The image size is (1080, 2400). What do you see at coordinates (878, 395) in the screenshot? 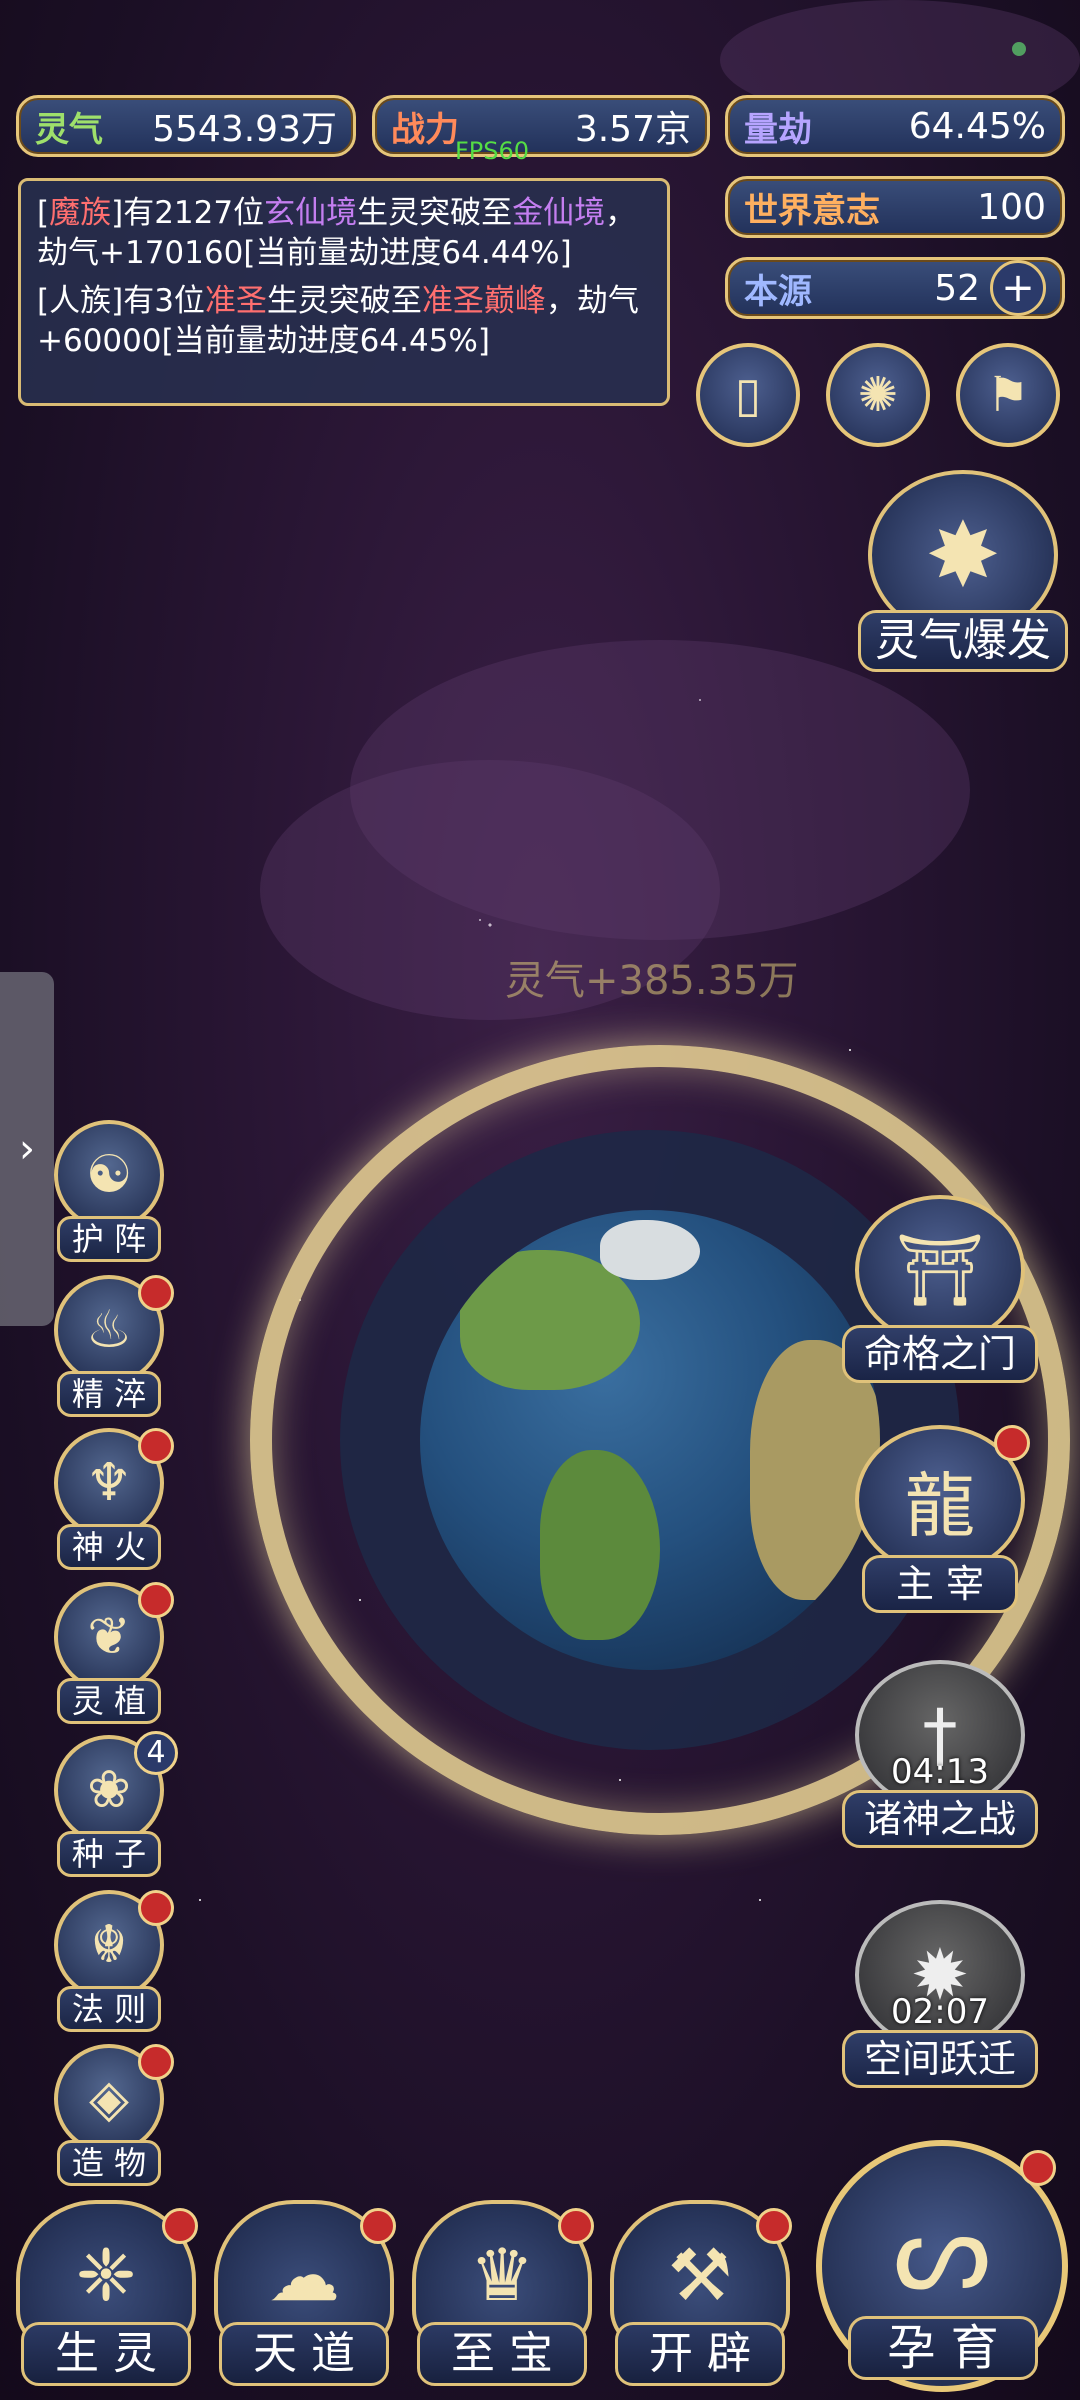
I see `swirl-icon: ✺` at bounding box center [878, 395].